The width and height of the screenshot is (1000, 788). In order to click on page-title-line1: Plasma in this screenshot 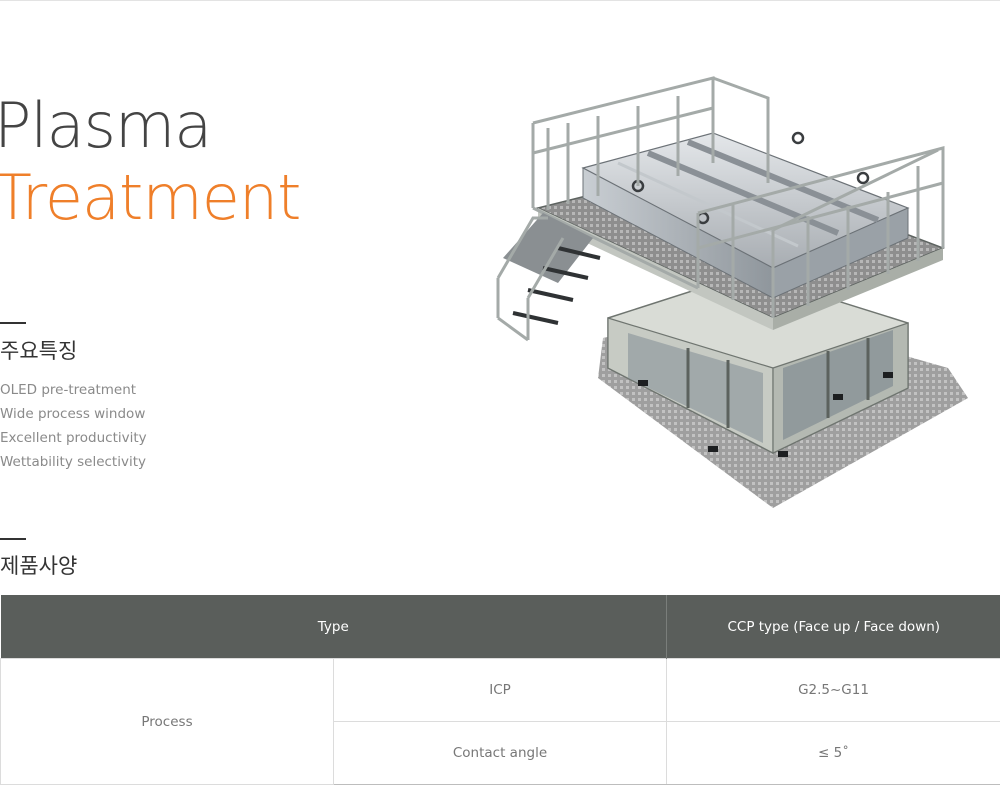, I will do `click(106, 125)`.